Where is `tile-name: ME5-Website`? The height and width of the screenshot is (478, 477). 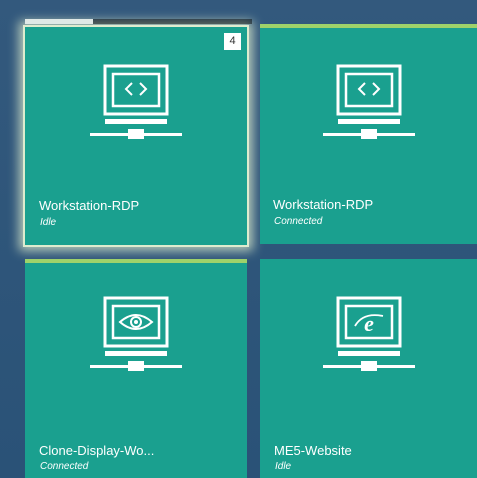 tile-name: ME5-Website is located at coordinates (313, 450).